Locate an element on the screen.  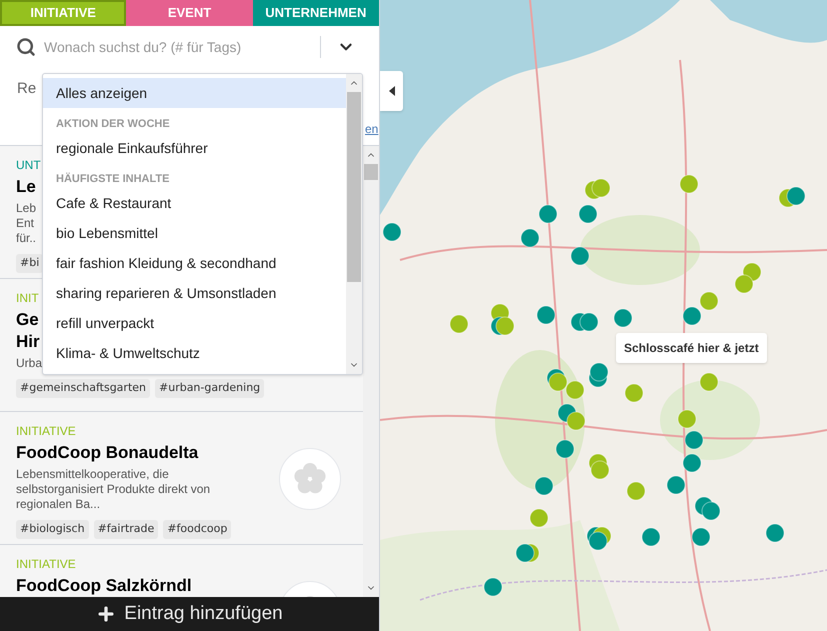
entry-title: Ge is located at coordinates (27, 320).